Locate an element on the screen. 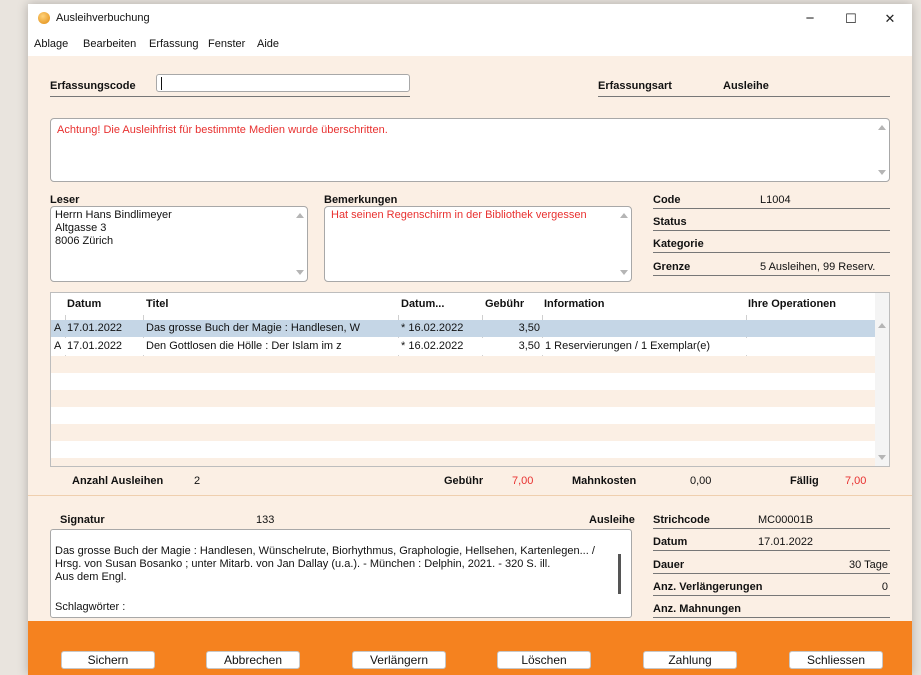 The height and width of the screenshot is (675, 921). menu-bearbeiten: Bearbeiten is located at coordinates (109, 44).